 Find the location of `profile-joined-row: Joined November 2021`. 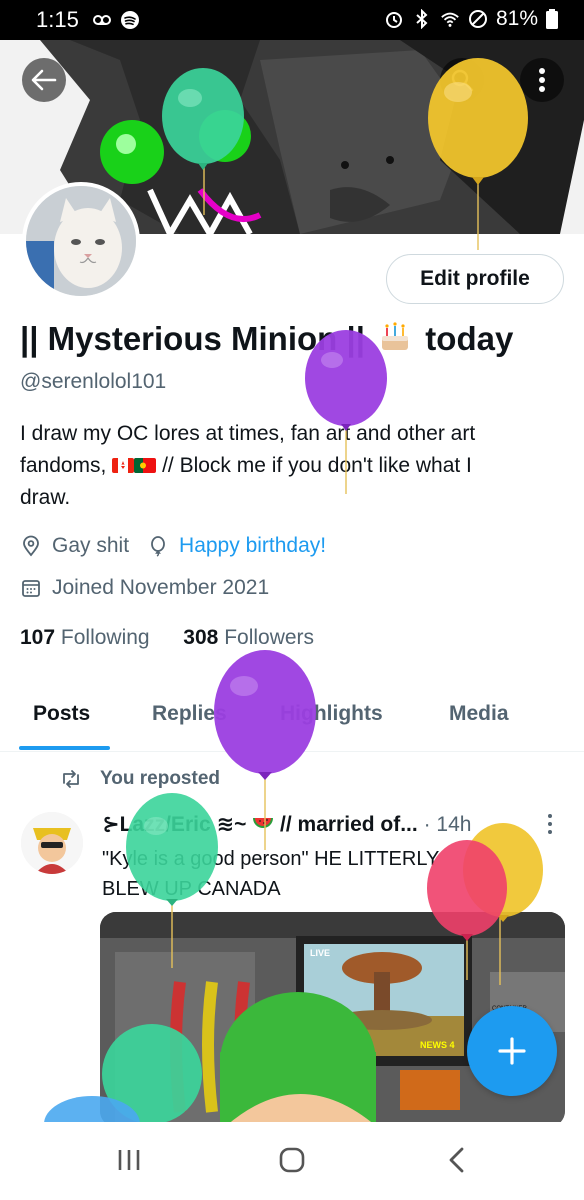

profile-joined-row: Joined November 2021 is located at coordinates (144, 588).